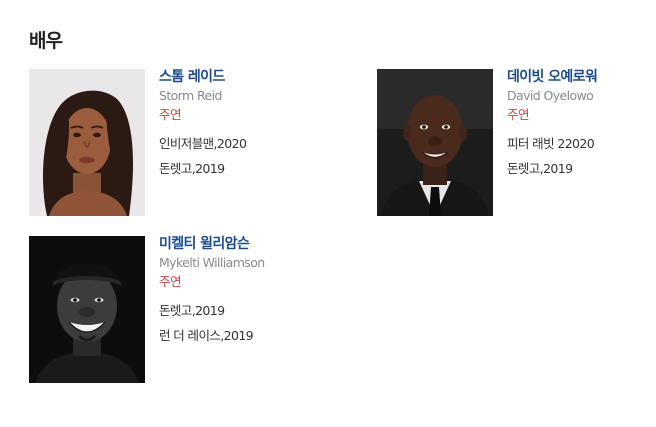 Image resolution: width=656 pixels, height=427 pixels. I want to click on filmography-item: 피터 래빗 22020, so click(581, 144).